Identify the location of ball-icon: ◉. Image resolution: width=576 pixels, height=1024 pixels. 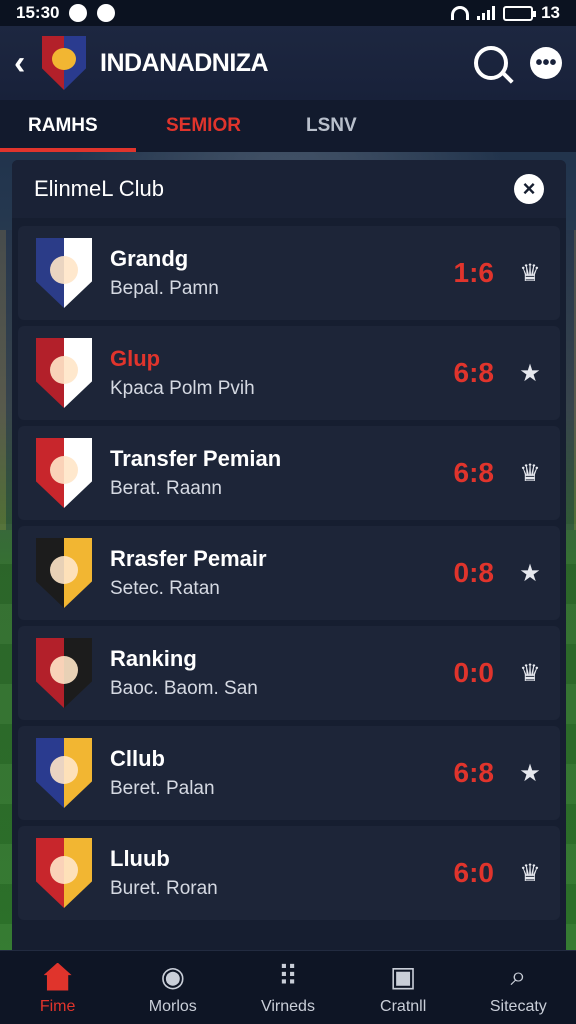
(172, 976).